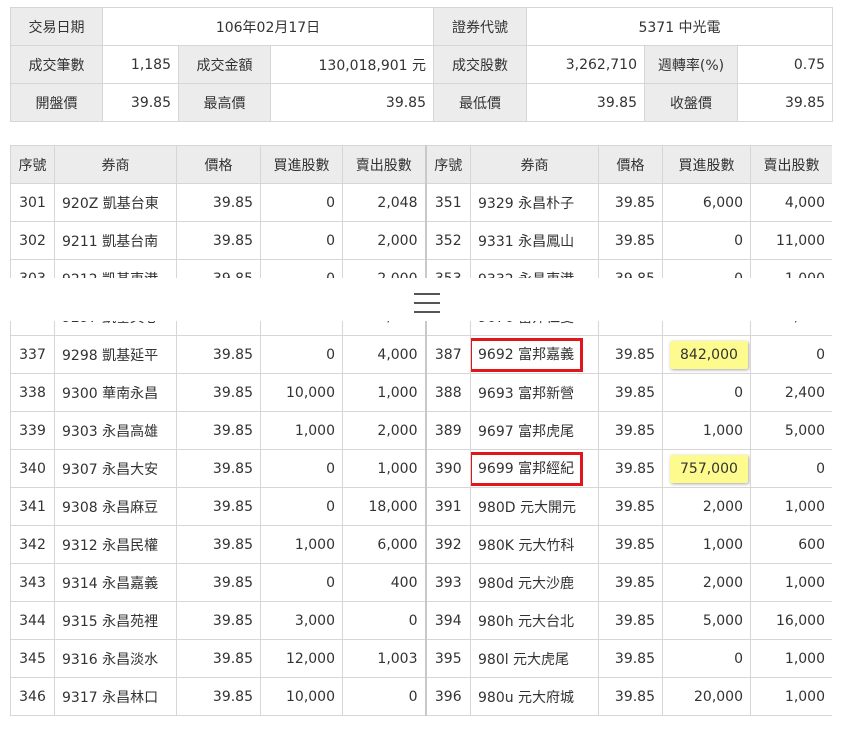 Image resolution: width=843 pixels, height=731 pixels. What do you see at coordinates (447, 328) in the screenshot?
I see `seq-cell: 386` at bounding box center [447, 328].